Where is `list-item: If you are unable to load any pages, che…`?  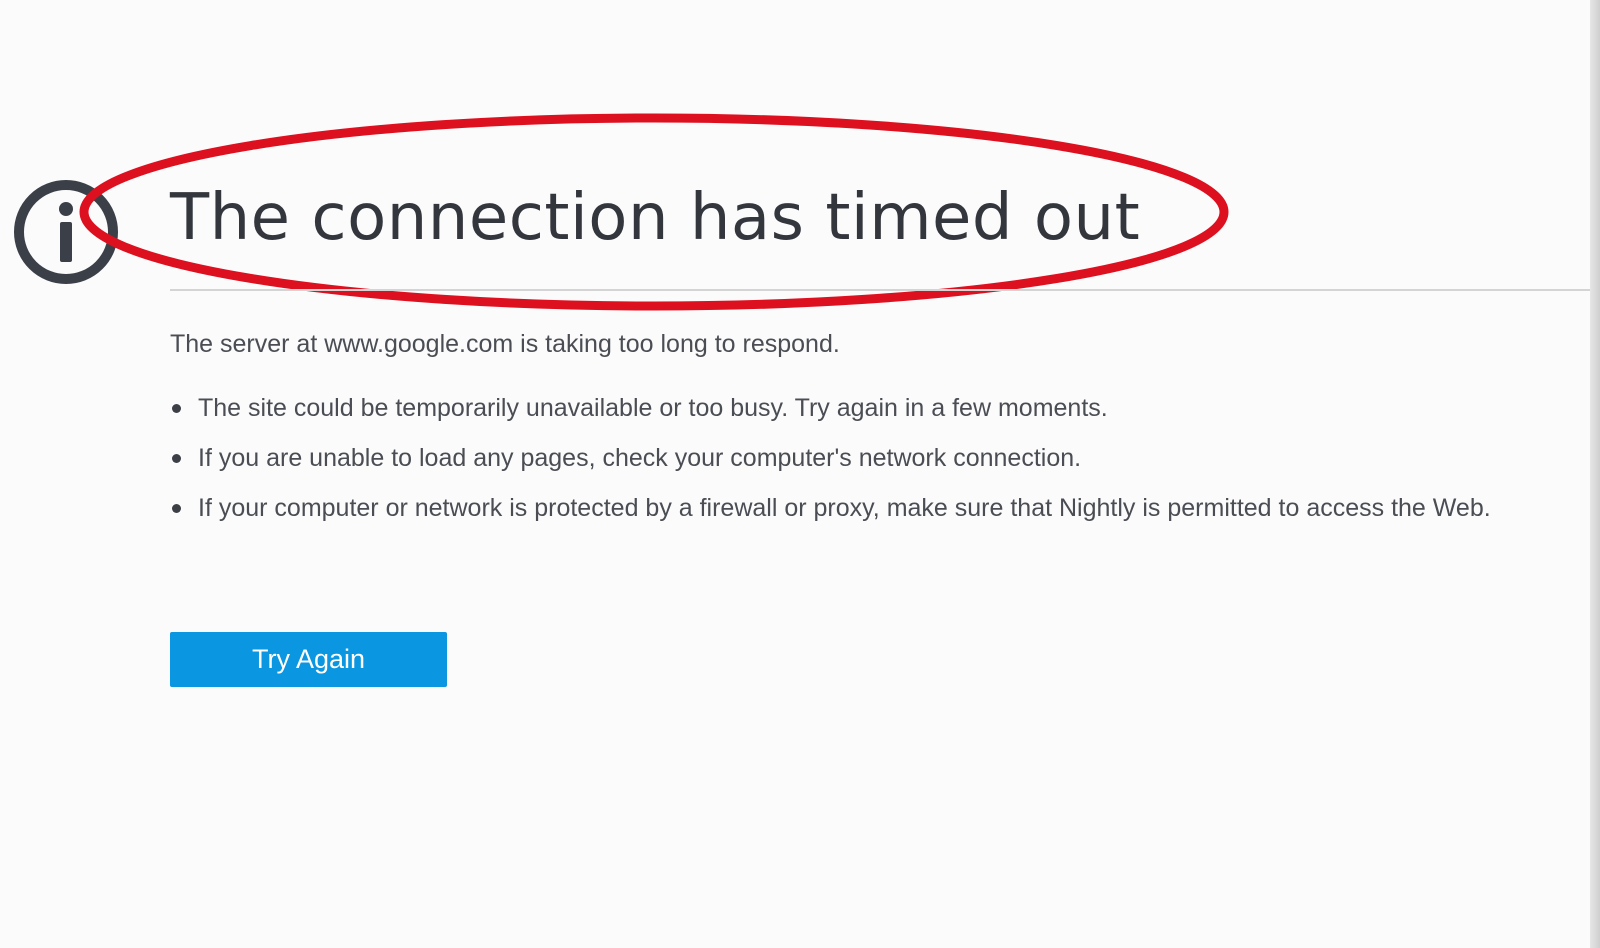
list-item: If you are unable to load any pages, che… is located at coordinates (870, 458).